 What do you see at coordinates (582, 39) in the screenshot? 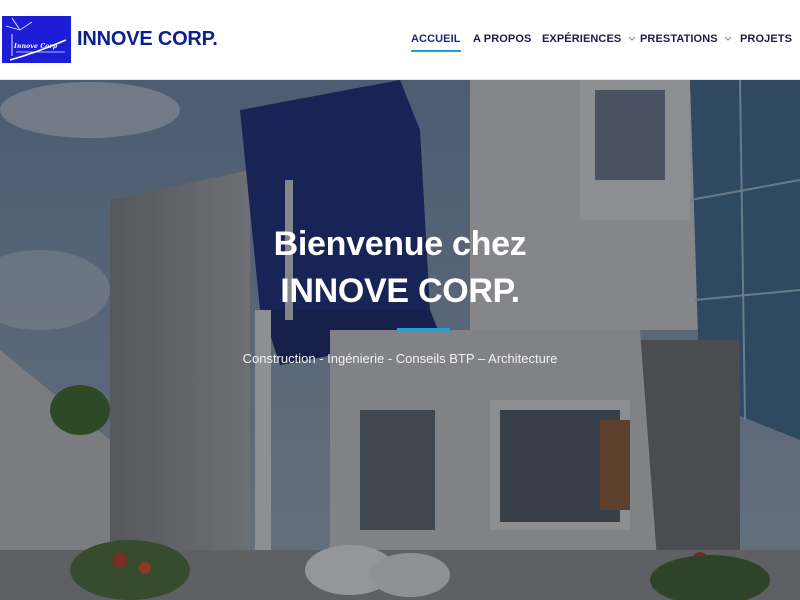
I see `nav-label: EXPÉRIENCES` at bounding box center [582, 39].